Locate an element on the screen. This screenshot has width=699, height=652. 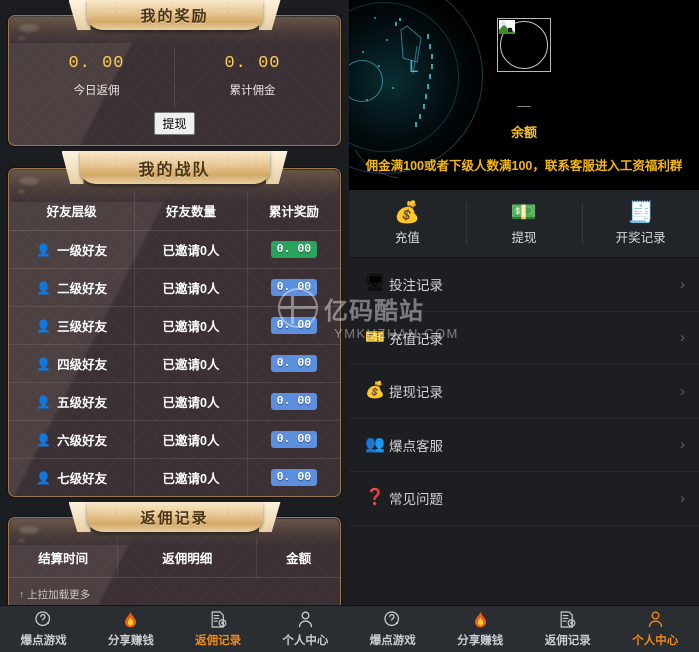
action-label: 开奖记录 is located at coordinates (640, 237).